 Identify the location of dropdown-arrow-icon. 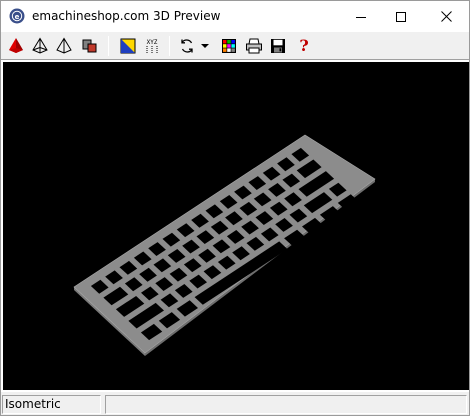
(205, 46).